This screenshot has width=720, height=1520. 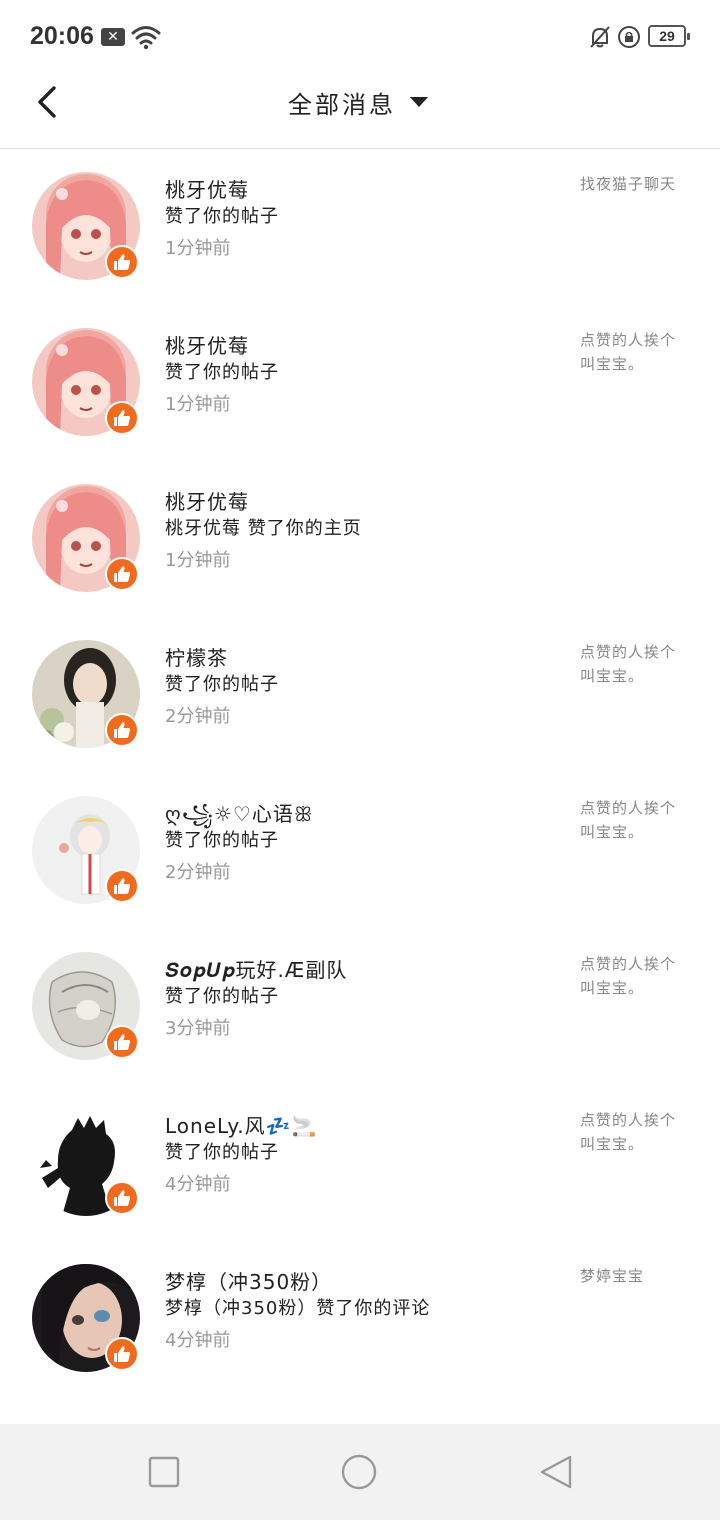 I want to click on circle-icon, so click(x=359, y=1472).